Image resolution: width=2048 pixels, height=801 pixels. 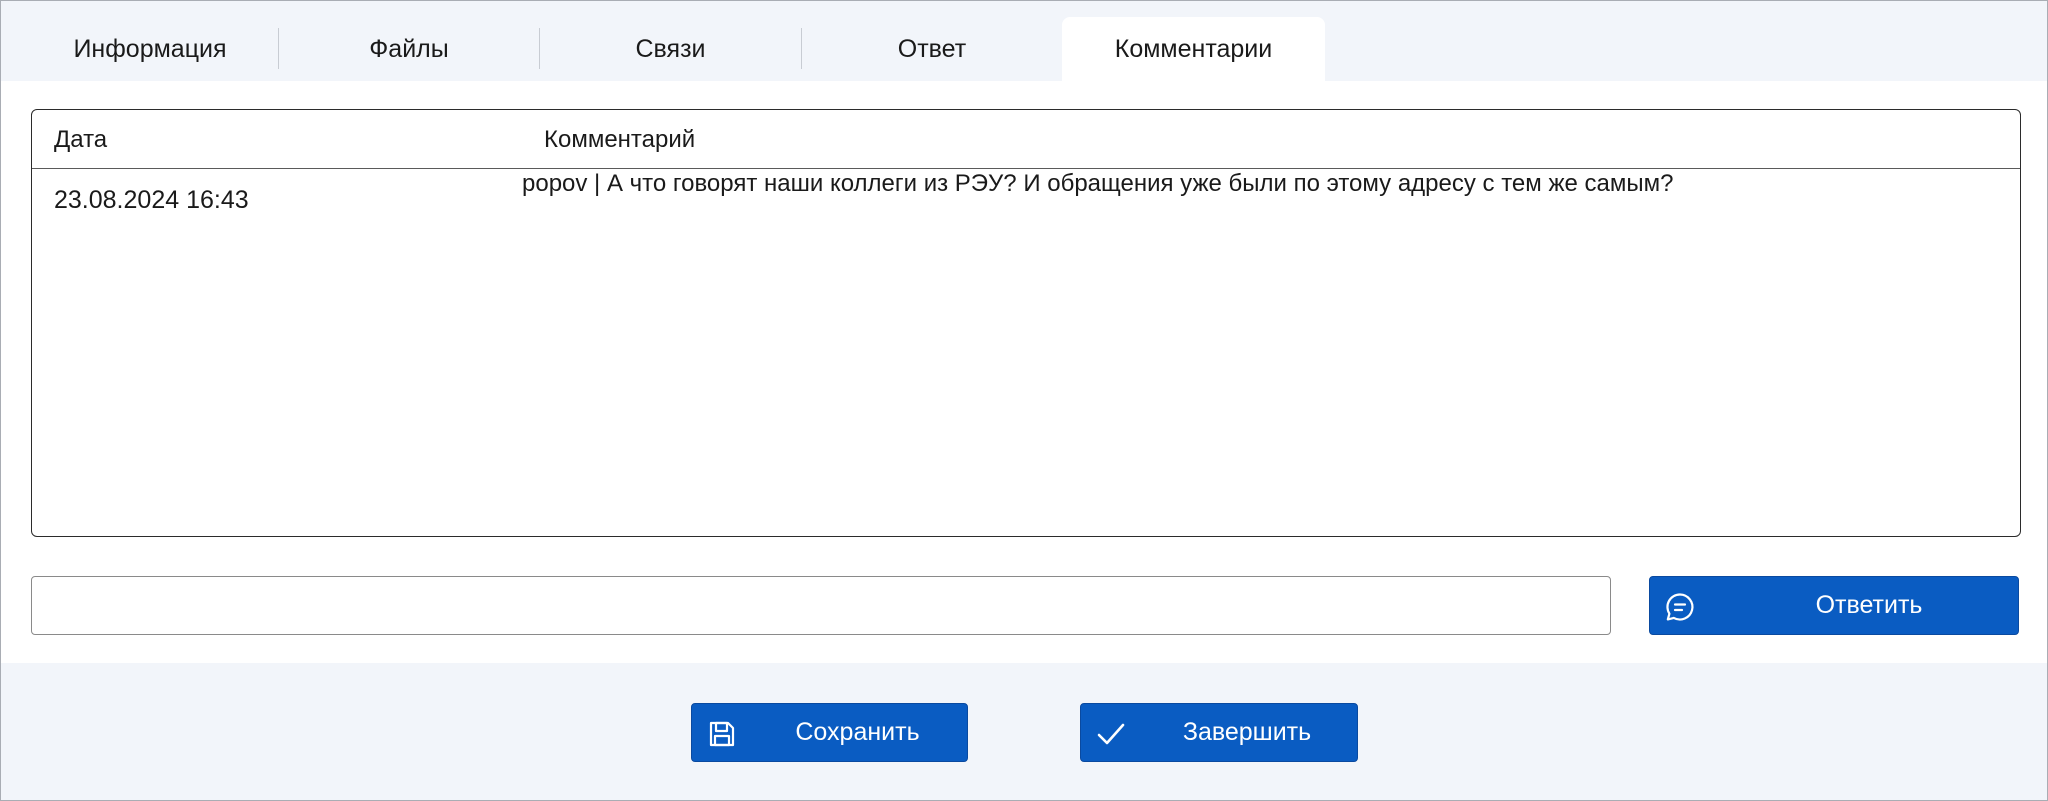 I want to click on tab-information: Информация, so click(x=150, y=49).